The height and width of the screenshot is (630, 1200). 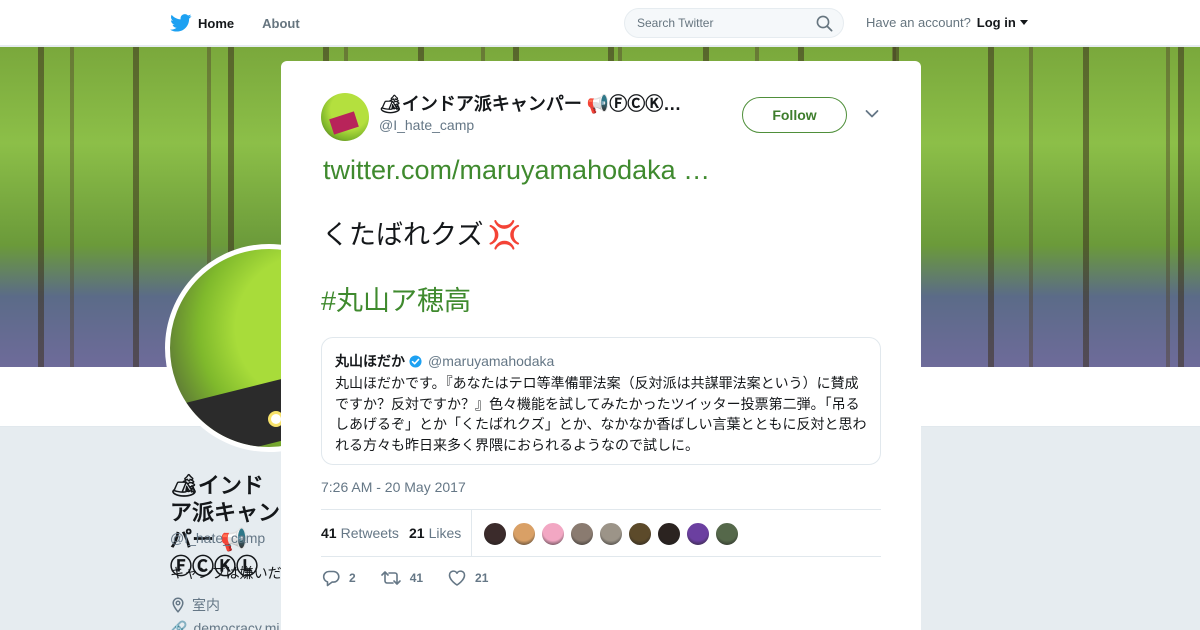 What do you see at coordinates (396, 301) in the screenshot?
I see `tweet-hashtag: #丸山ア穂高` at bounding box center [396, 301].